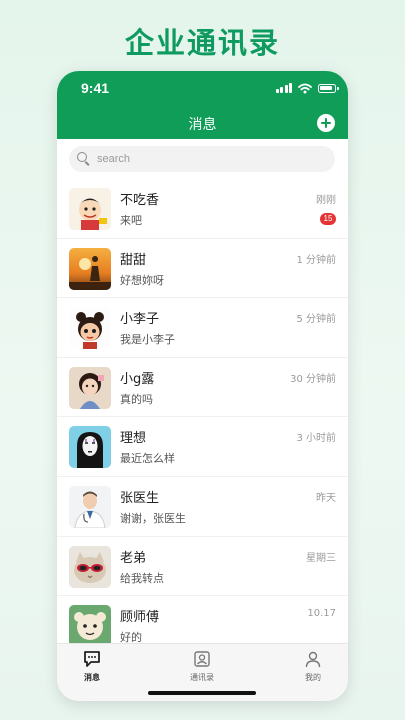 The image size is (405, 720). Describe the element at coordinates (202, 43) in the screenshot. I see `promo-headline: 企业通讯录` at that location.